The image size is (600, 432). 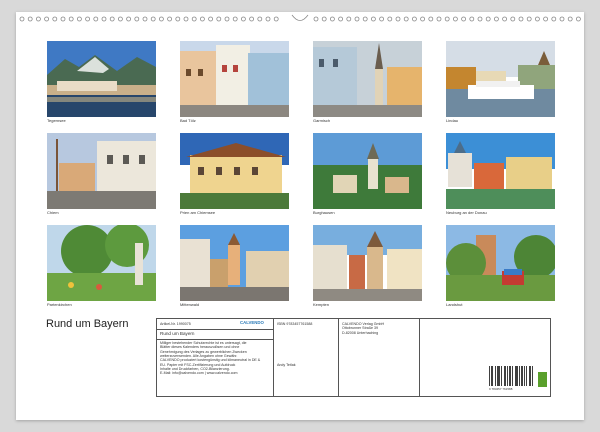 I want to click on photo-caption: Neuburg an der Donau, so click(x=466, y=212).